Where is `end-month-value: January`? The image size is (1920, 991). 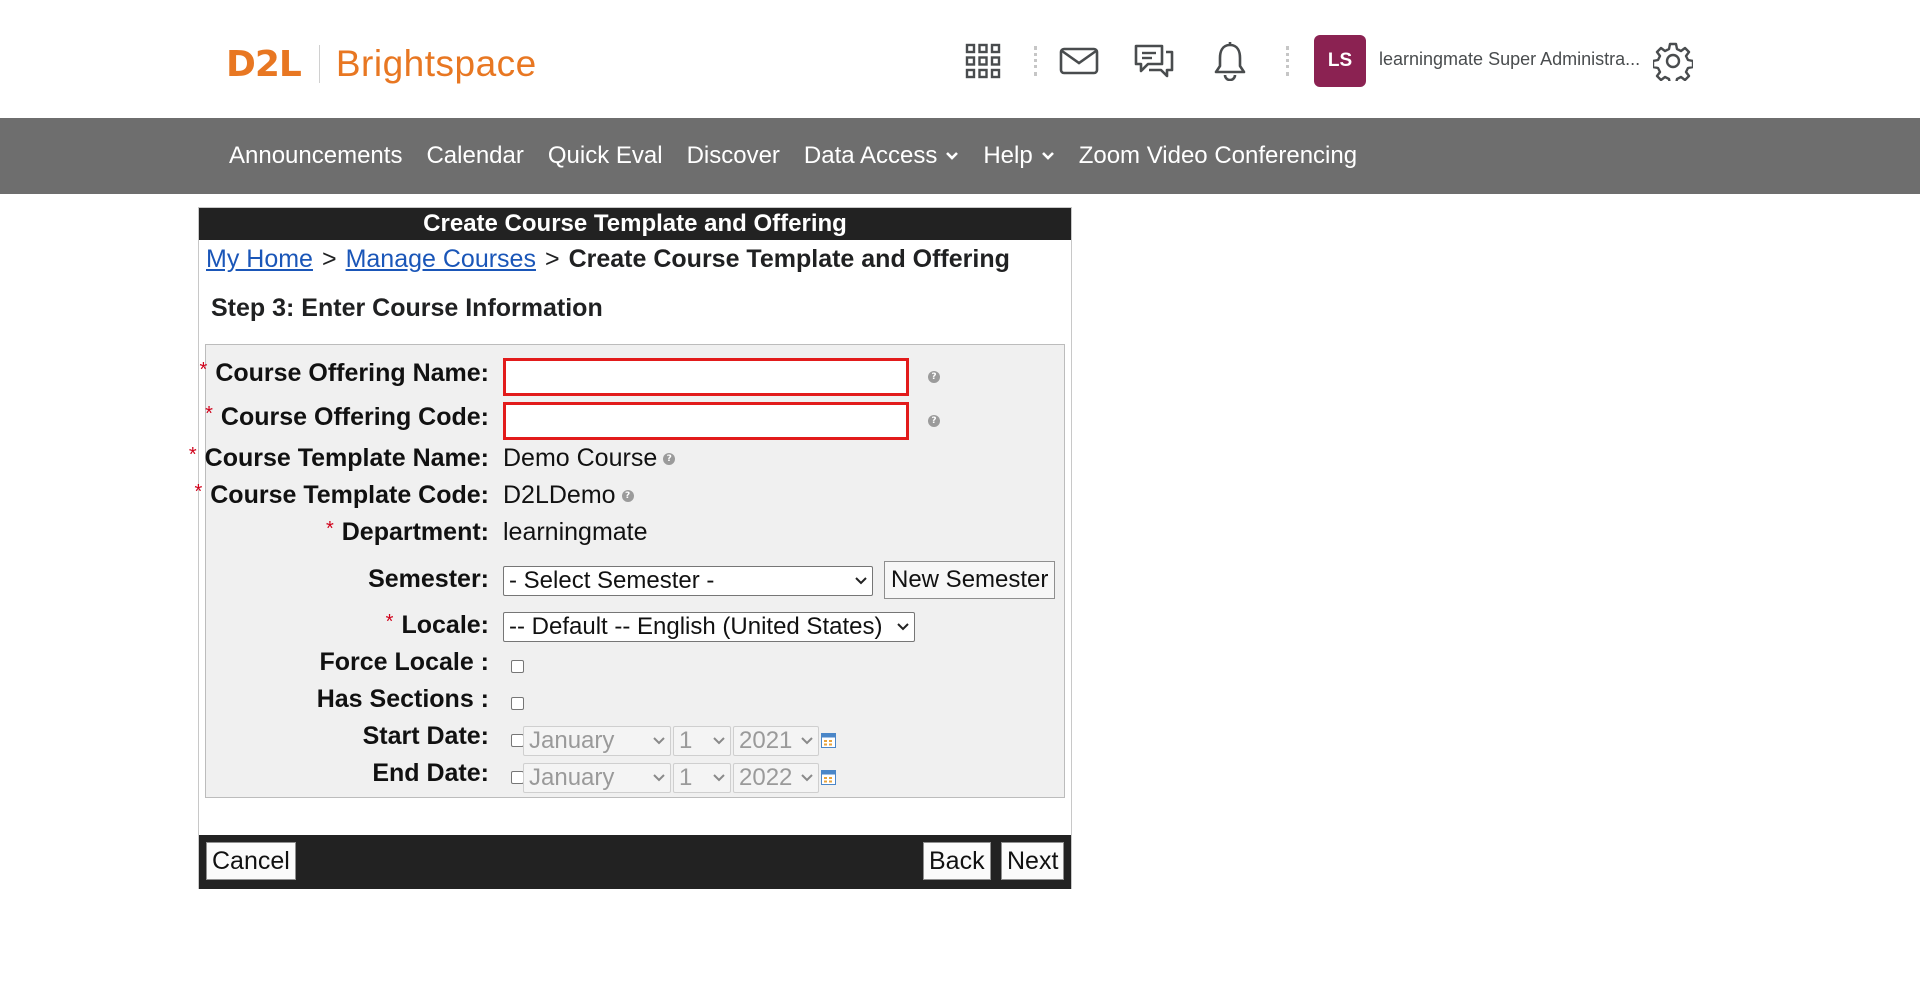
end-month-value: January is located at coordinates (572, 777).